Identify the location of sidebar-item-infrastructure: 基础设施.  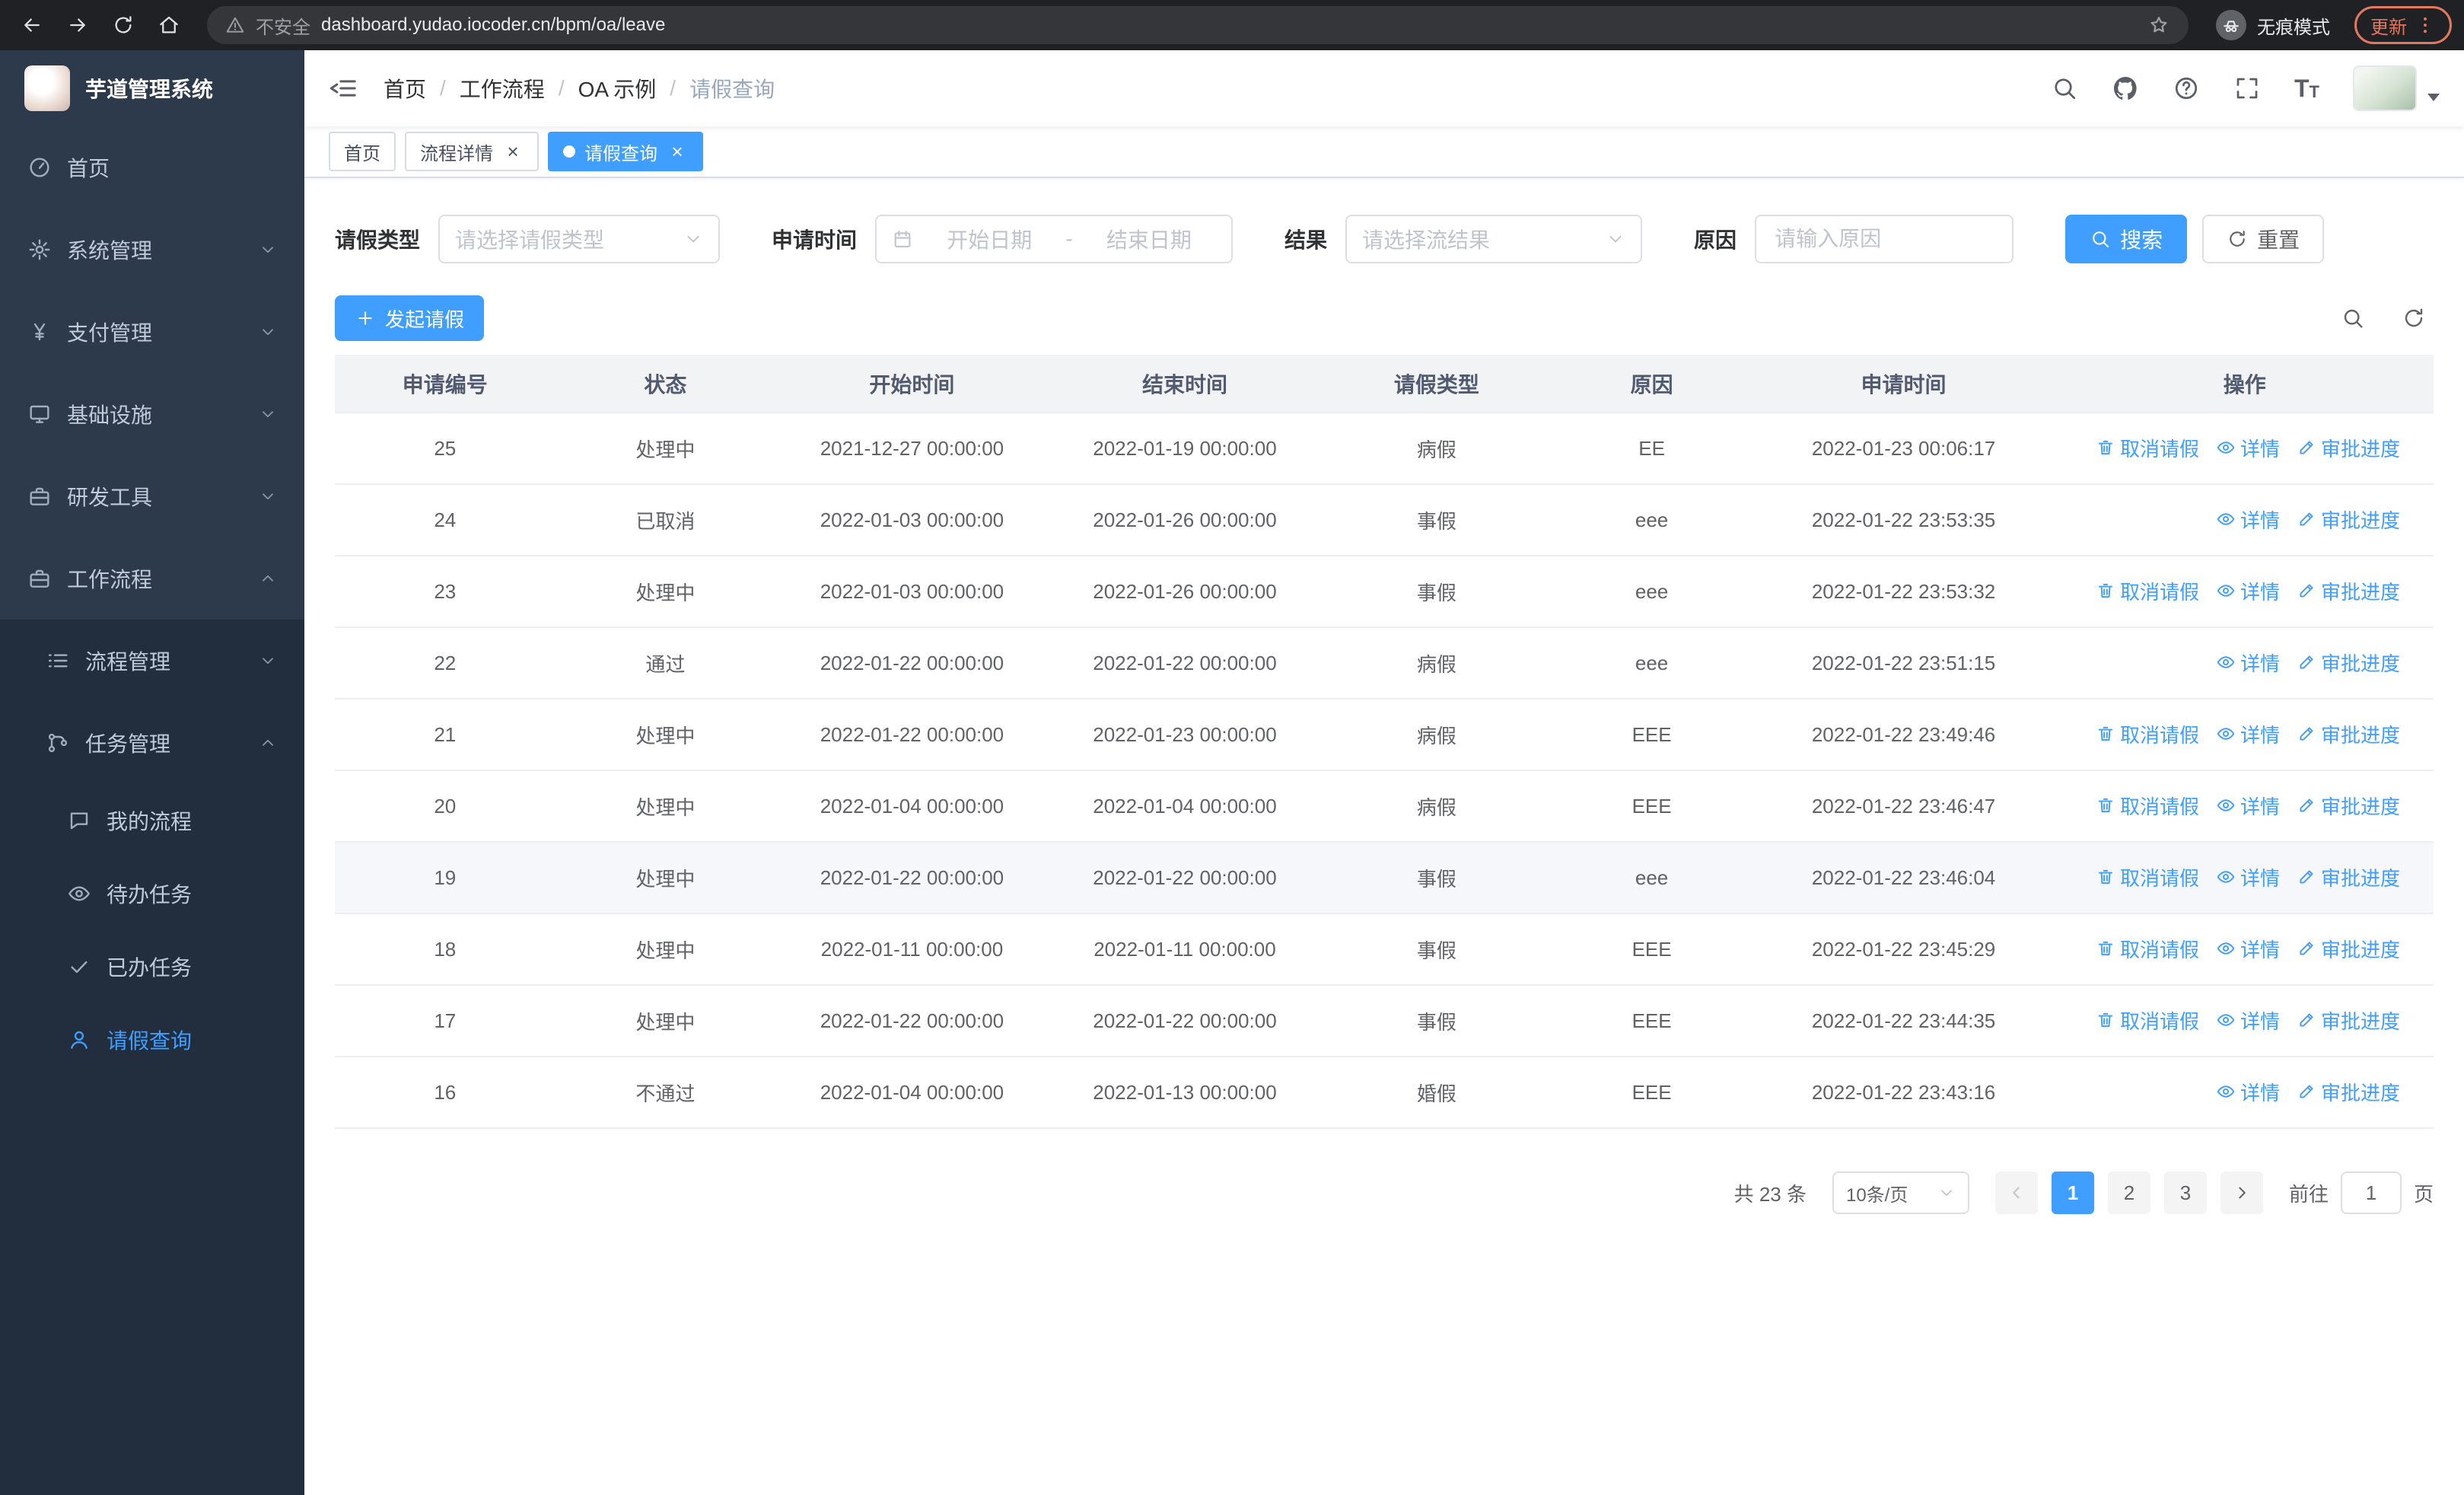
(152, 414).